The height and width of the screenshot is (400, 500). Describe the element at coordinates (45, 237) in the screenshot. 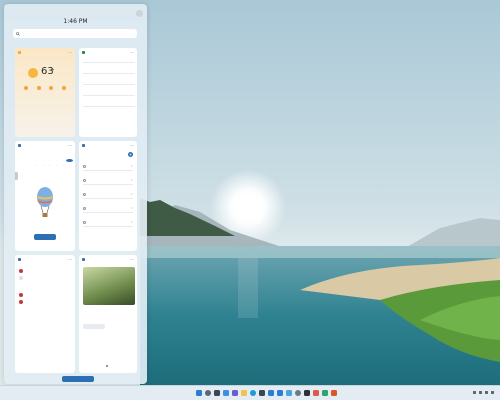

I see `calendar-add-event-button` at that location.